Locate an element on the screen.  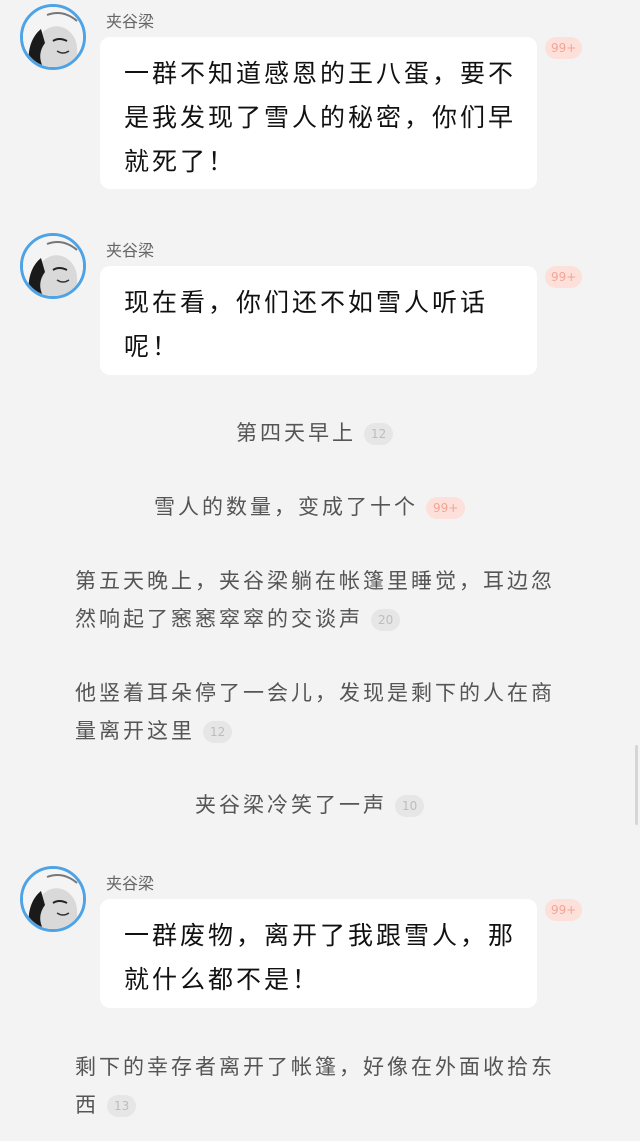
comment-count-badge: 20 is located at coordinates (386, 620).